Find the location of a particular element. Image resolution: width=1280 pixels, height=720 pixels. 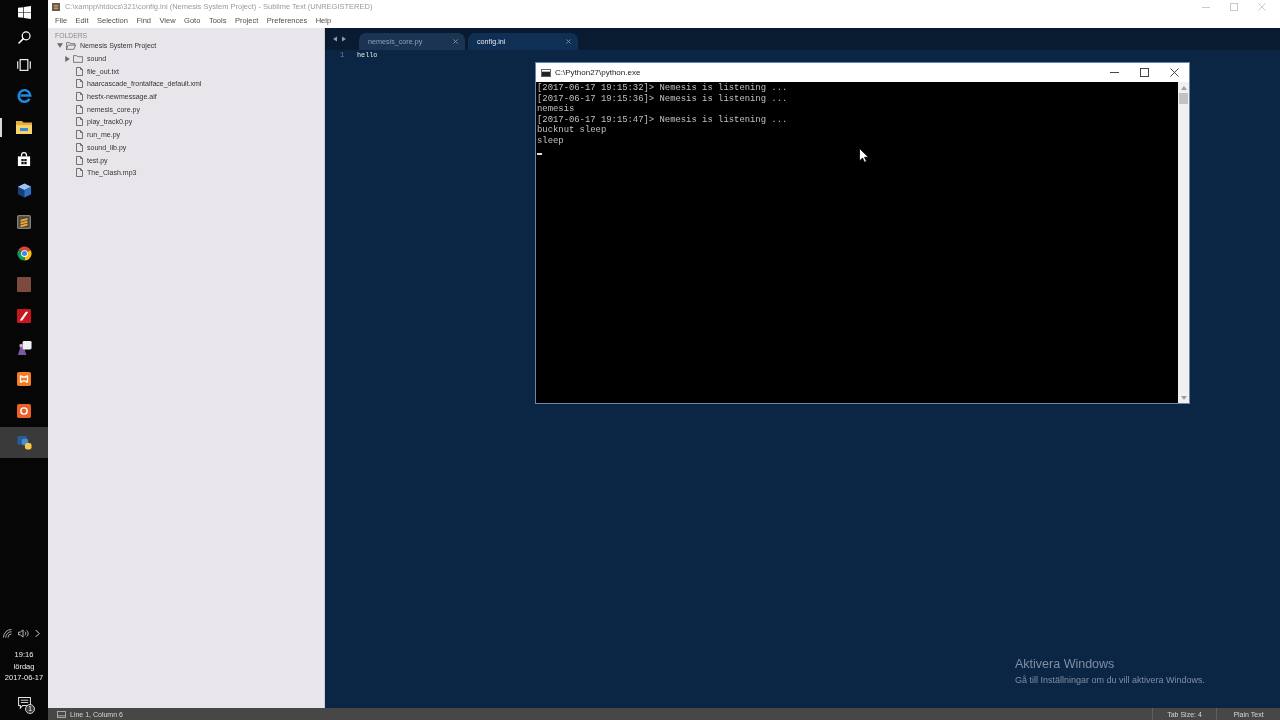

running-indicator is located at coordinates (1, 127).